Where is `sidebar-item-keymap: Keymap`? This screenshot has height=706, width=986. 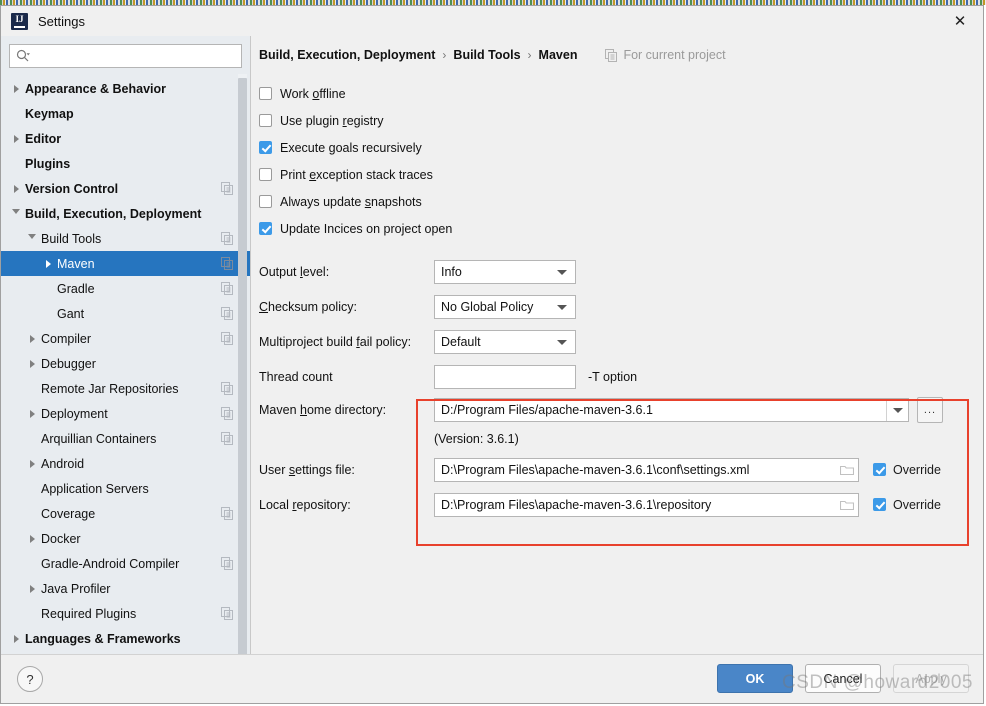
sidebar-item-keymap: Keymap is located at coordinates (125, 113).